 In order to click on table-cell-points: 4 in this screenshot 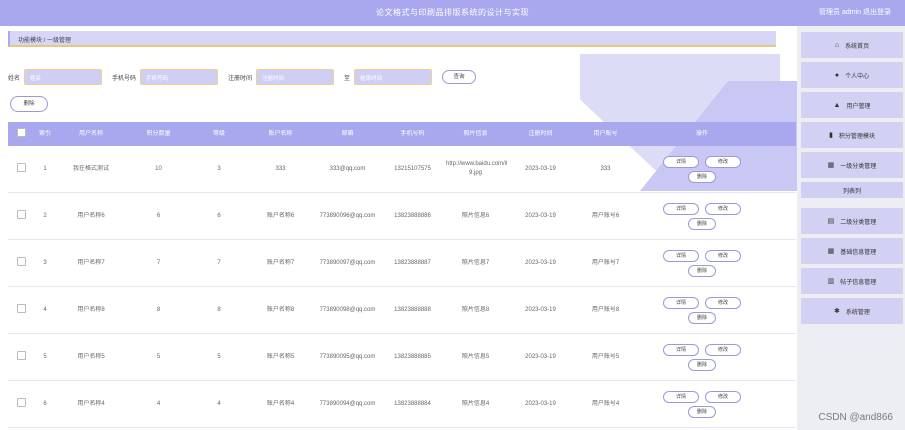, I will do `click(158, 403)`.